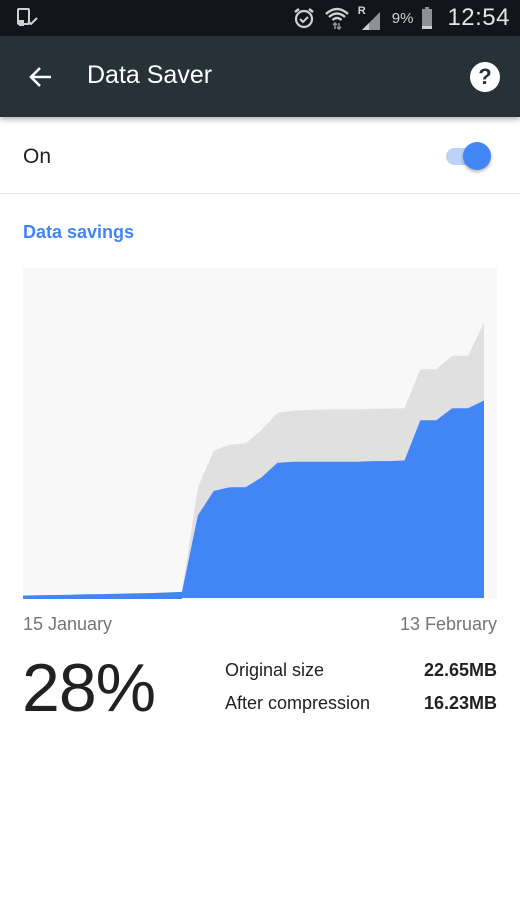 The width and height of the screenshot is (520, 924). What do you see at coordinates (460, 703) in the screenshot?
I see `stat-value: 16.23MB` at bounding box center [460, 703].